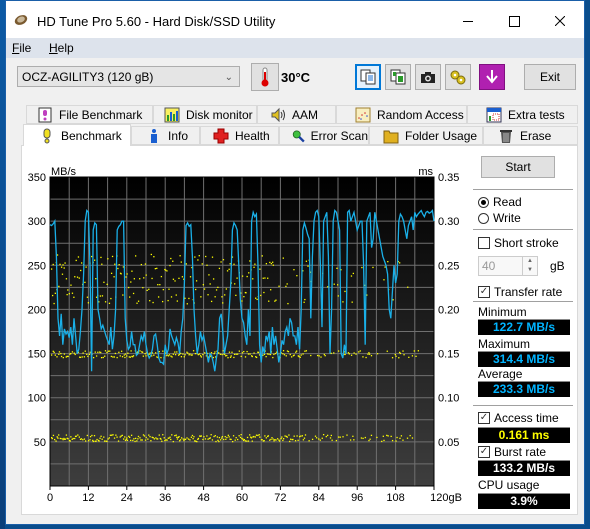  I want to click on spinner-arrows-icon: ▲ ▼, so click(529, 266).